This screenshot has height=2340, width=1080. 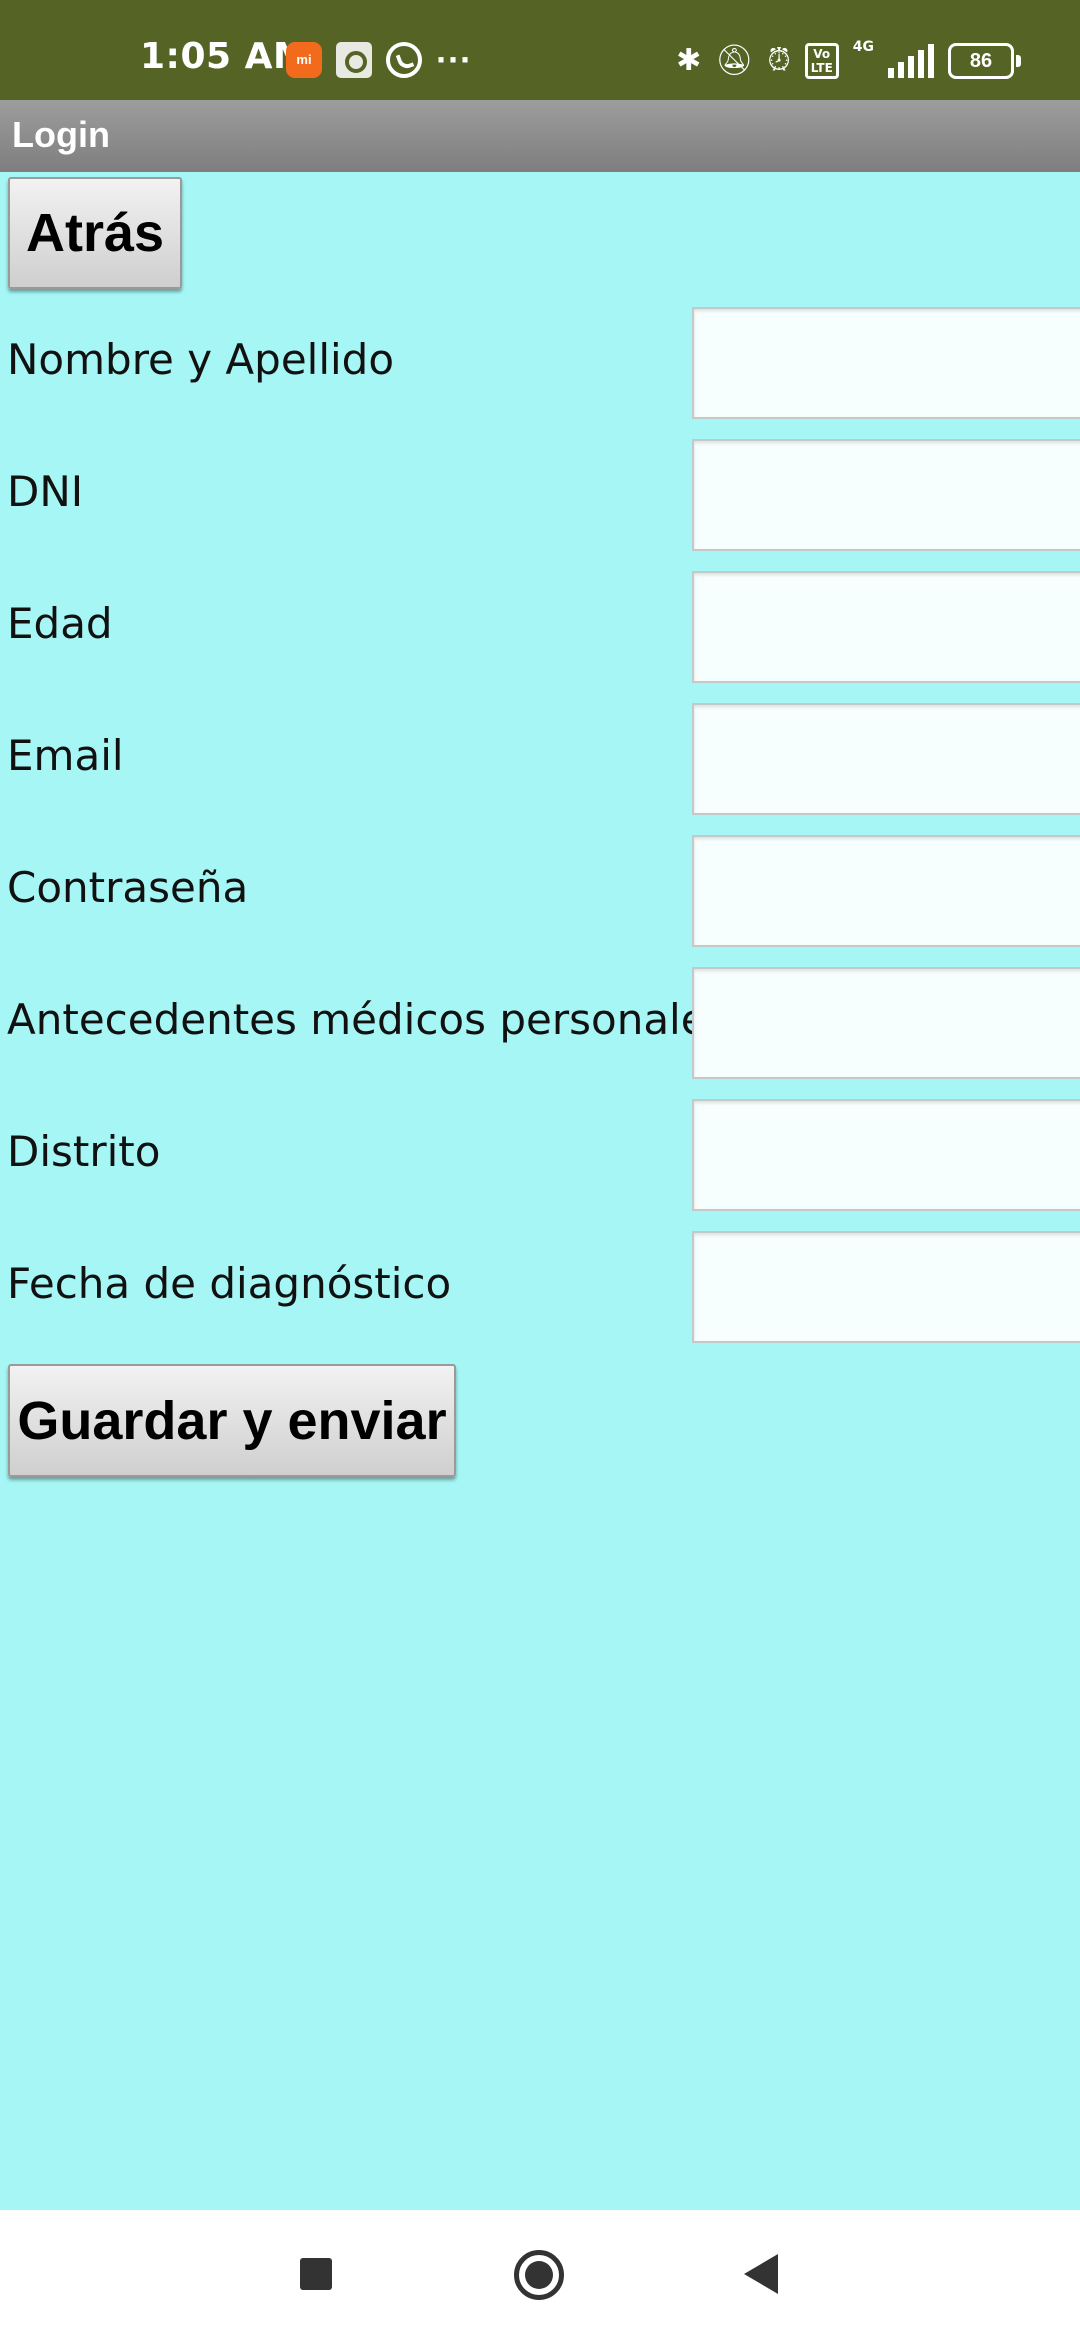 I want to click on email-label: Email, so click(x=65, y=755).